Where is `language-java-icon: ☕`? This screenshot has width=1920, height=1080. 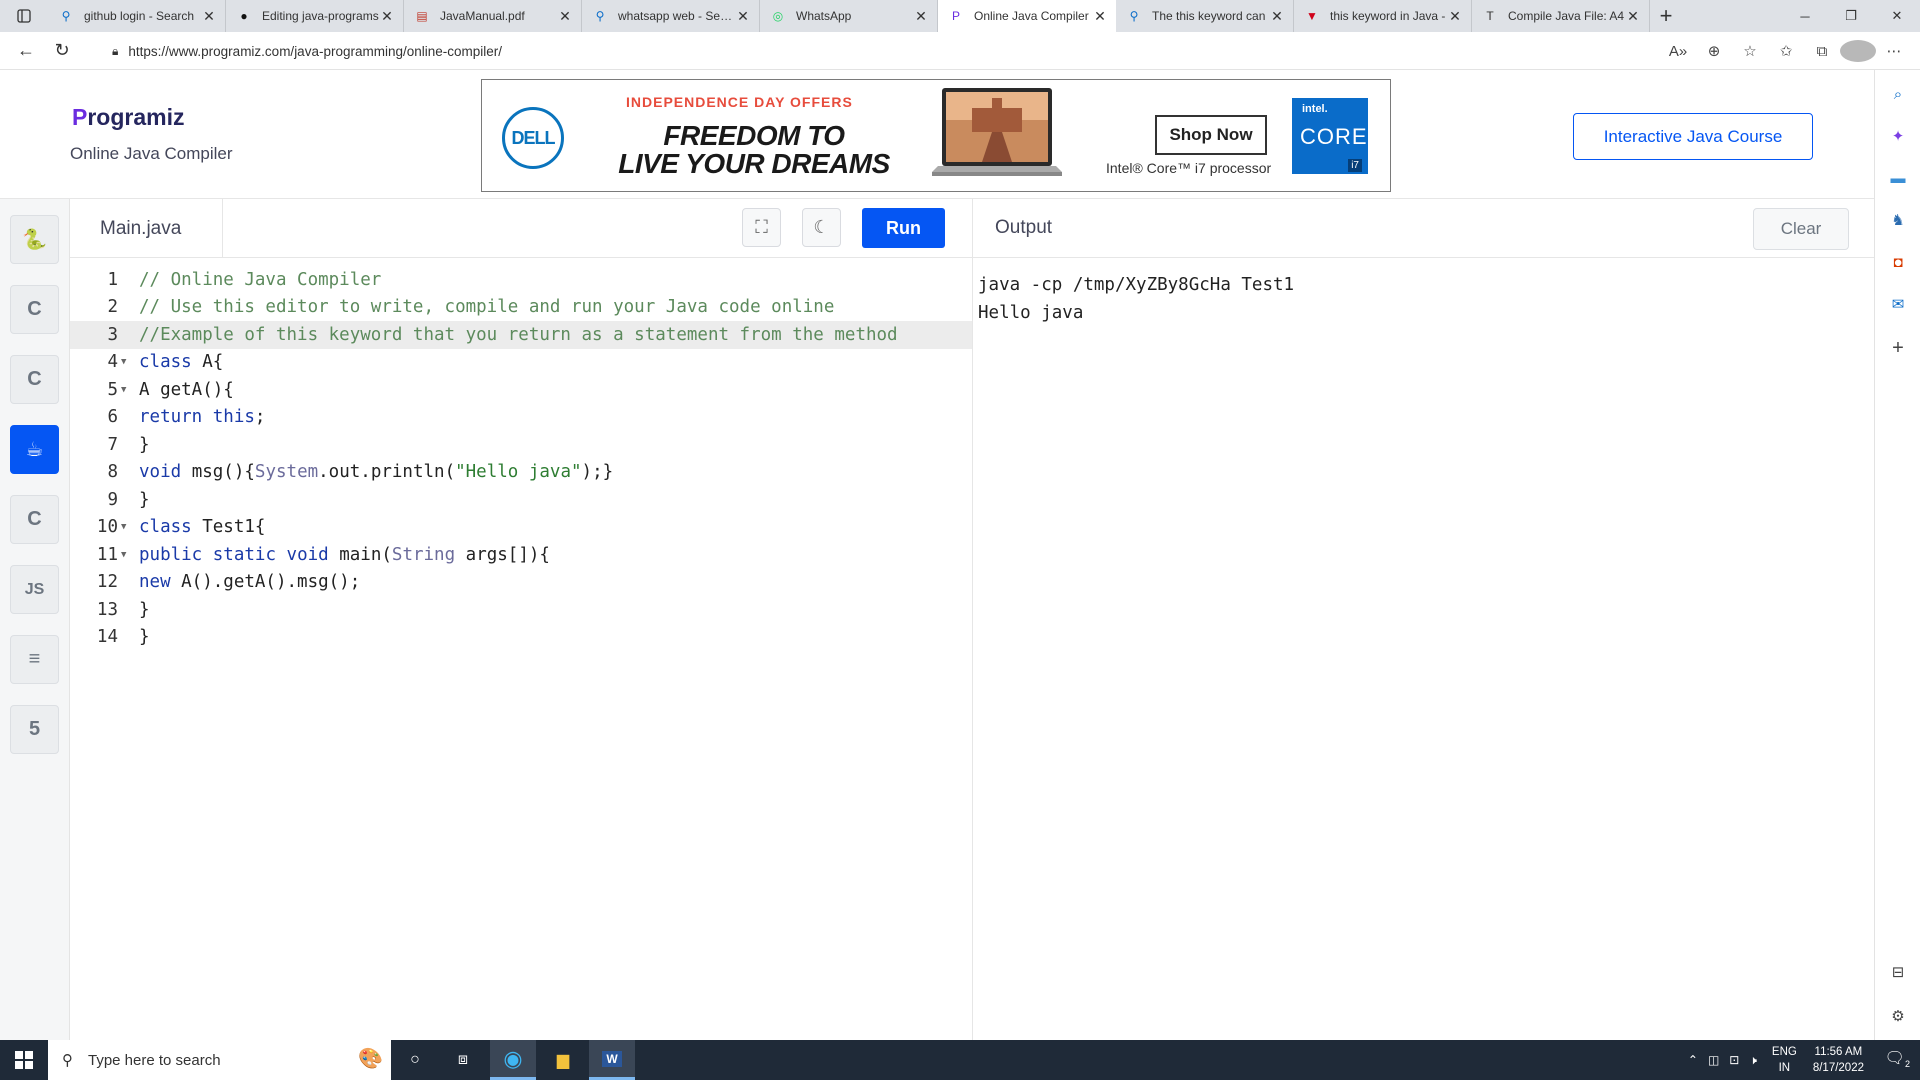
language-java-icon: ☕ is located at coordinates (34, 449).